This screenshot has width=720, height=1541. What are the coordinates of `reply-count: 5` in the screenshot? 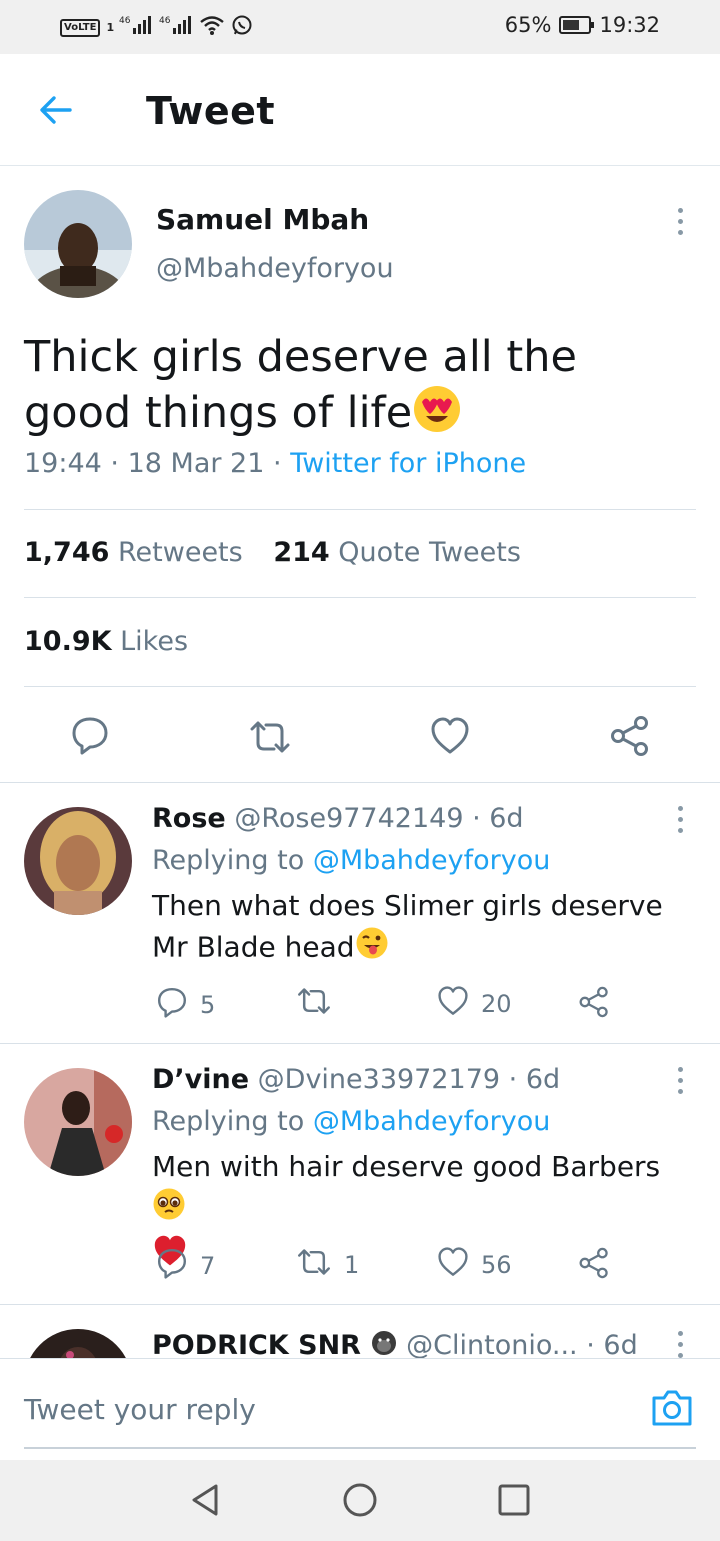 It's located at (208, 1005).